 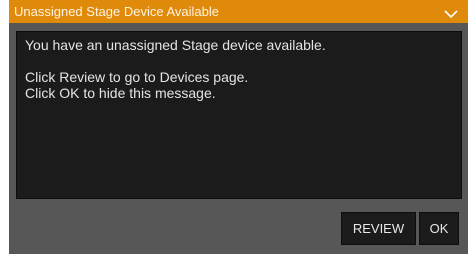 I want to click on dialog-title: Unassigned Stage Device Available, so click(x=117, y=11).